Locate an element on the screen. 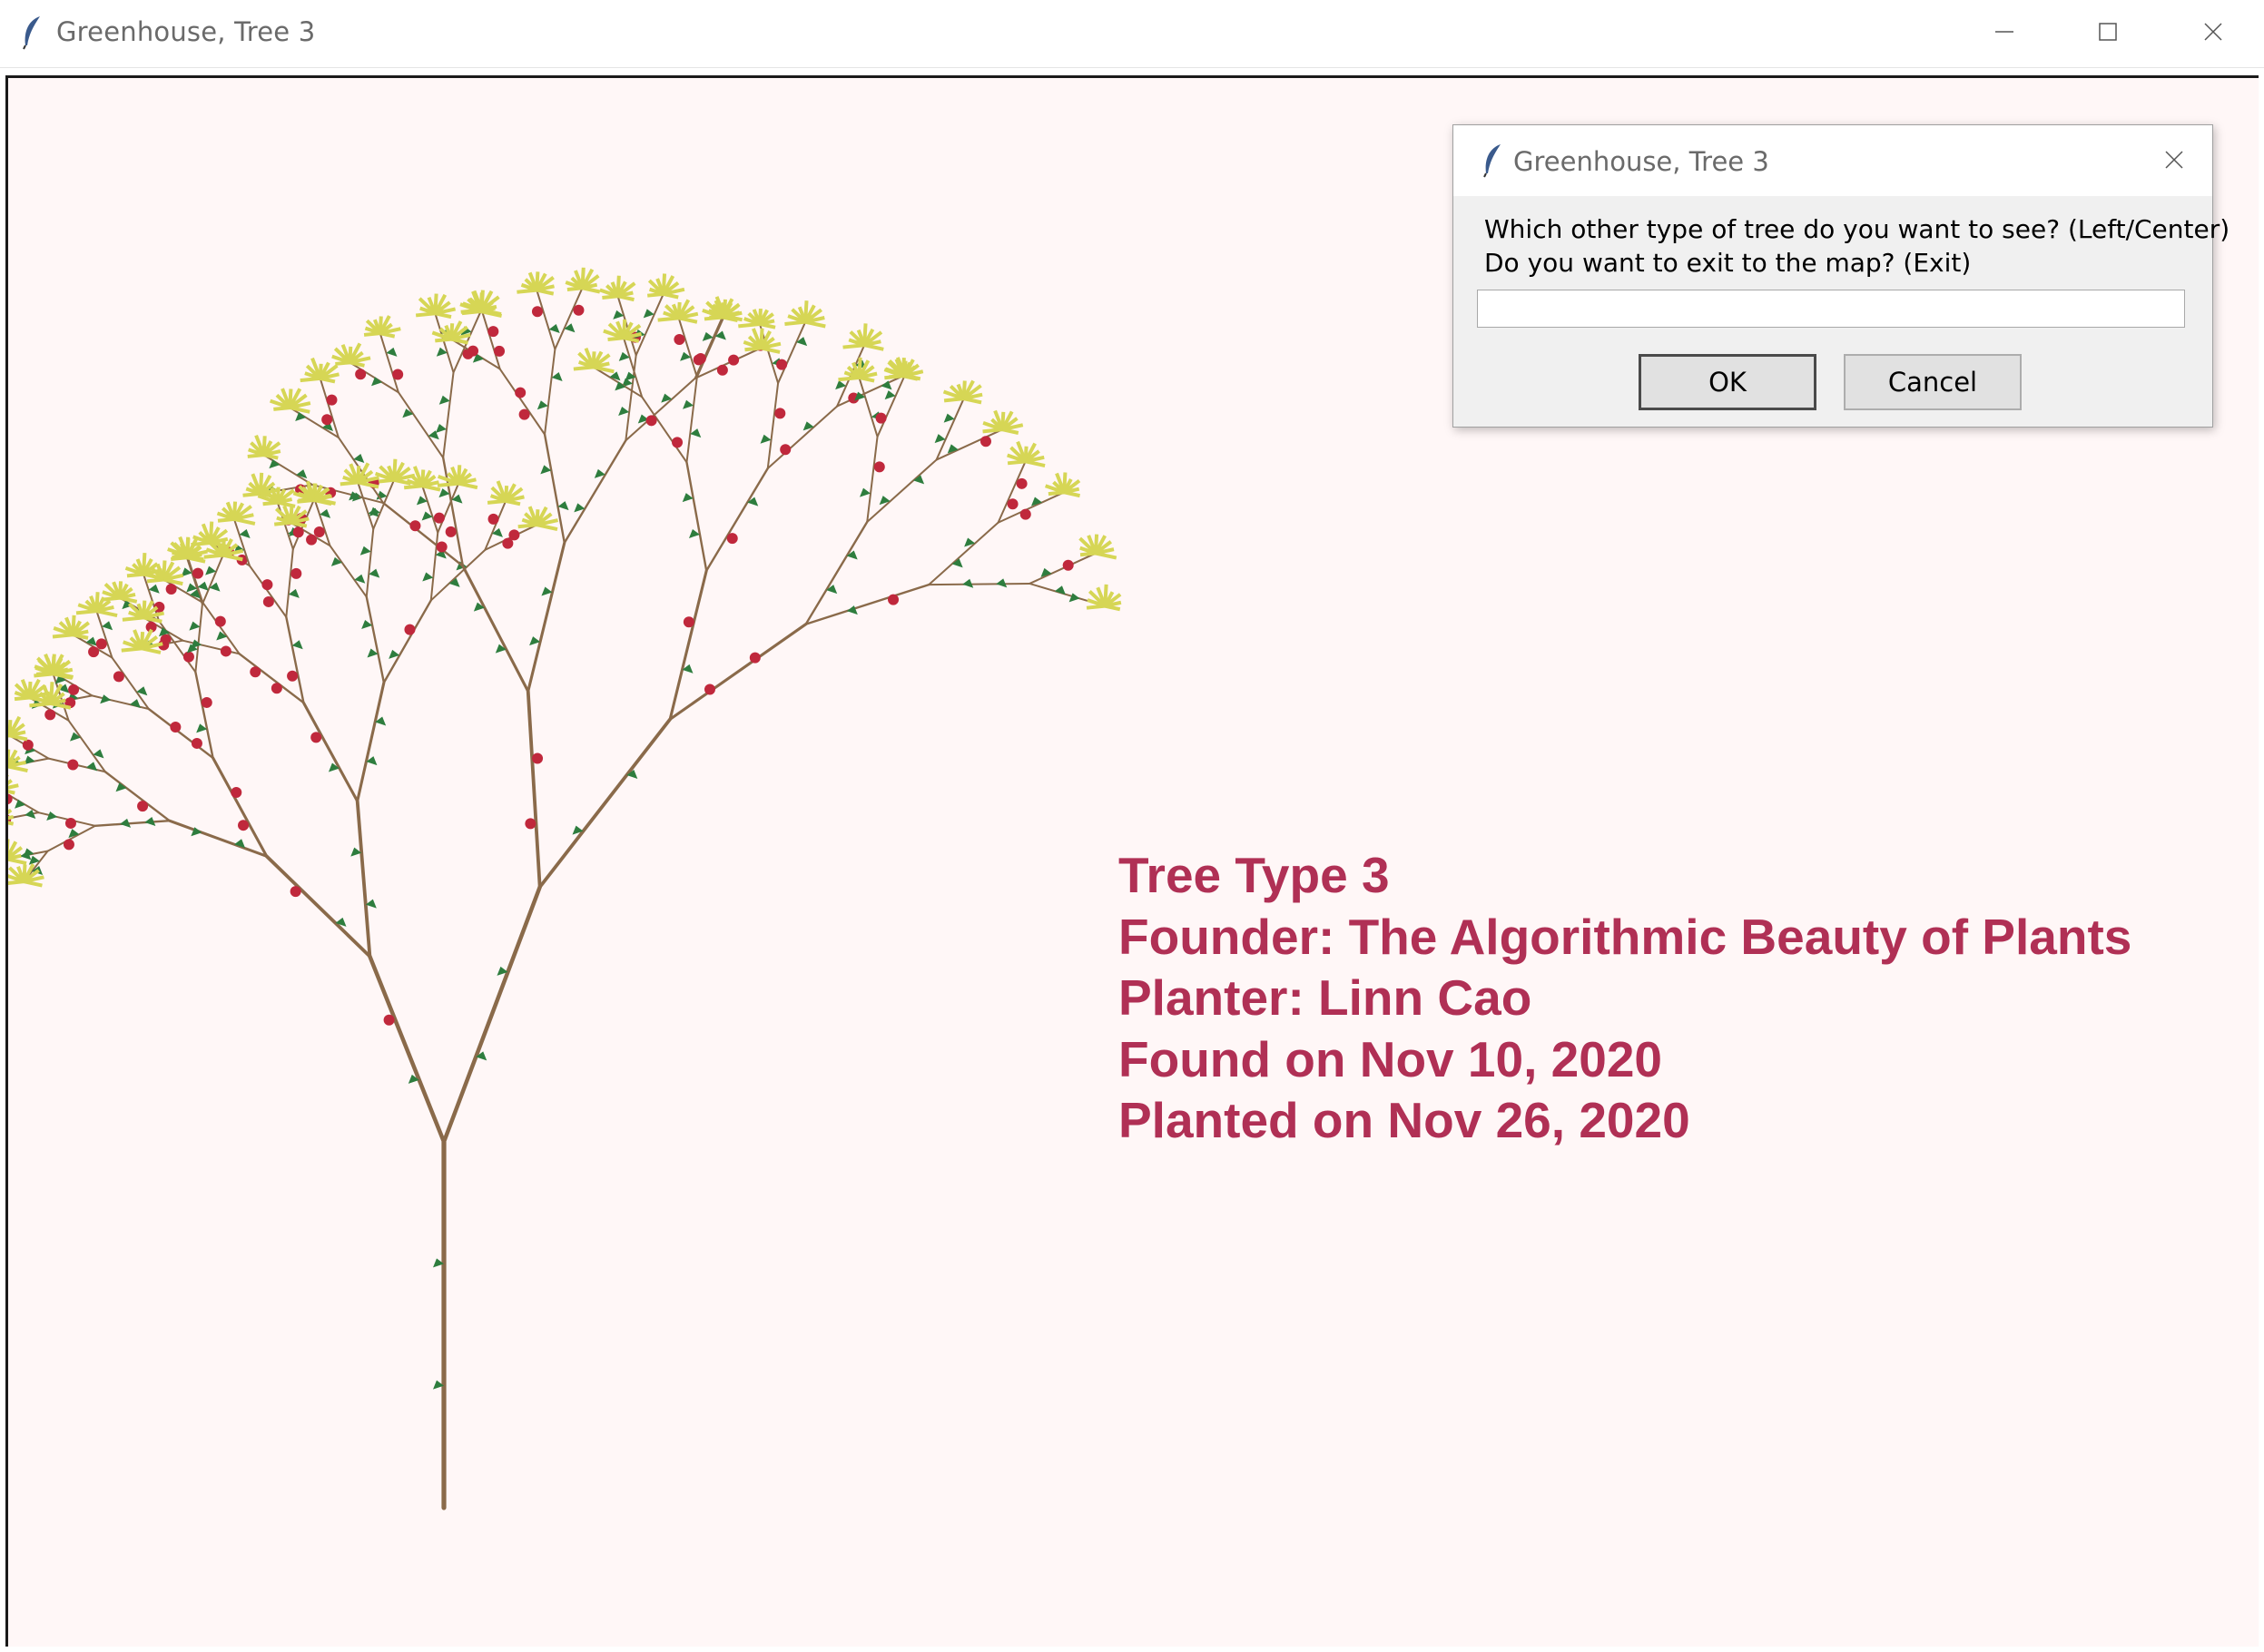 Image resolution: width=2264 pixels, height=1652 pixels. tree-choice-input is located at coordinates (1831, 309).